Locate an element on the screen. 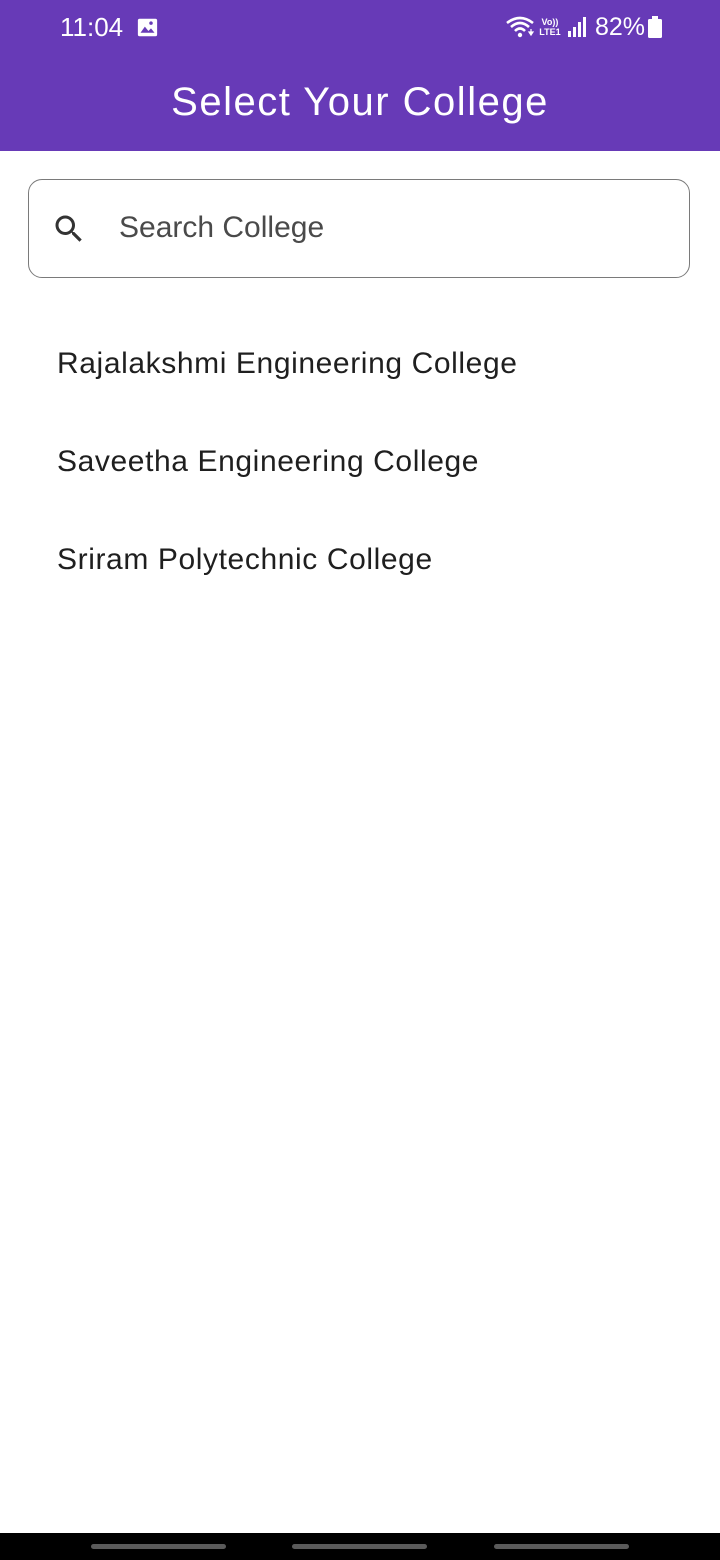 The width and height of the screenshot is (720, 1560). status-bar: 11:04 Vo)) LTE1 82% is located at coordinates (360, 27).